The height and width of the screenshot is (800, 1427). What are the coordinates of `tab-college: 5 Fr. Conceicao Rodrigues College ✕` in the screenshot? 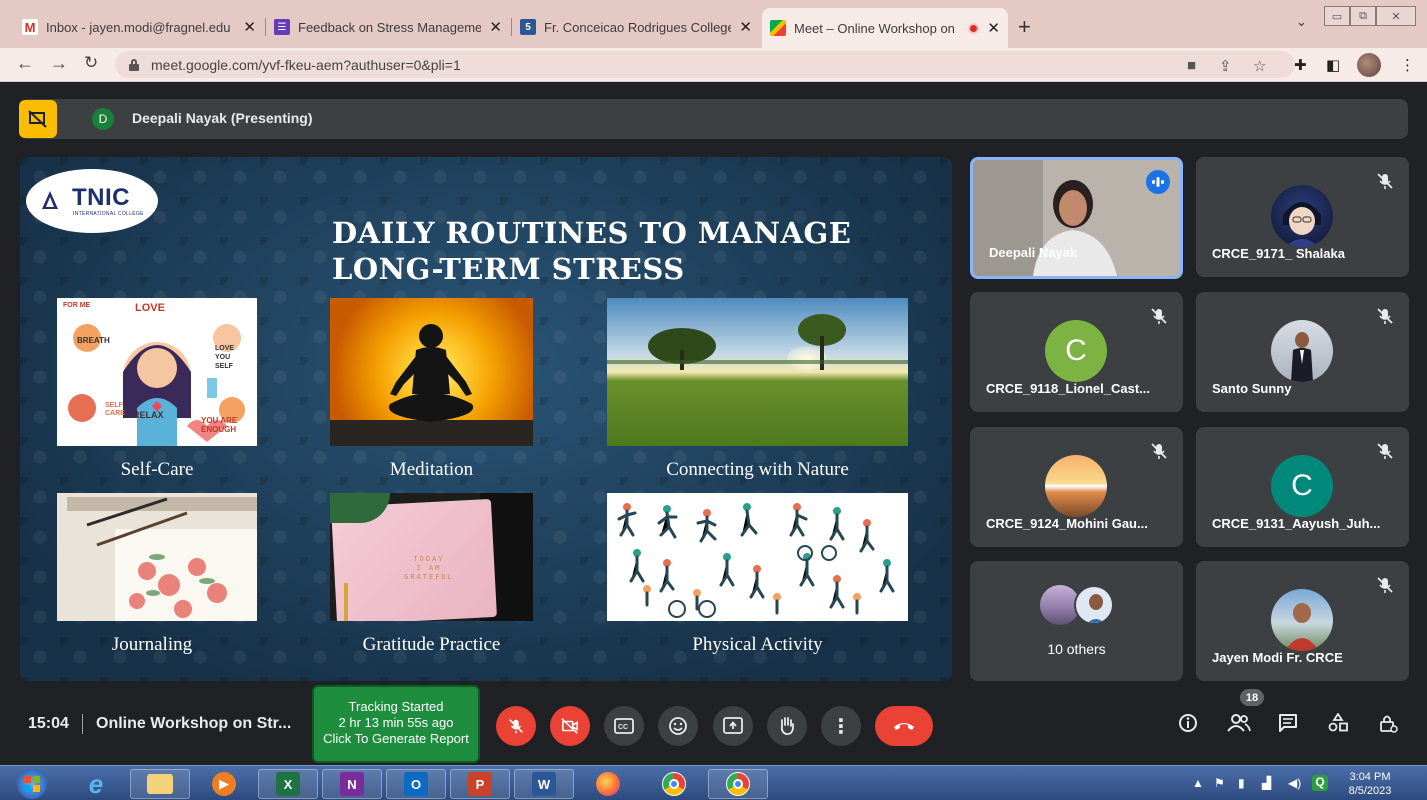 It's located at (636, 27).